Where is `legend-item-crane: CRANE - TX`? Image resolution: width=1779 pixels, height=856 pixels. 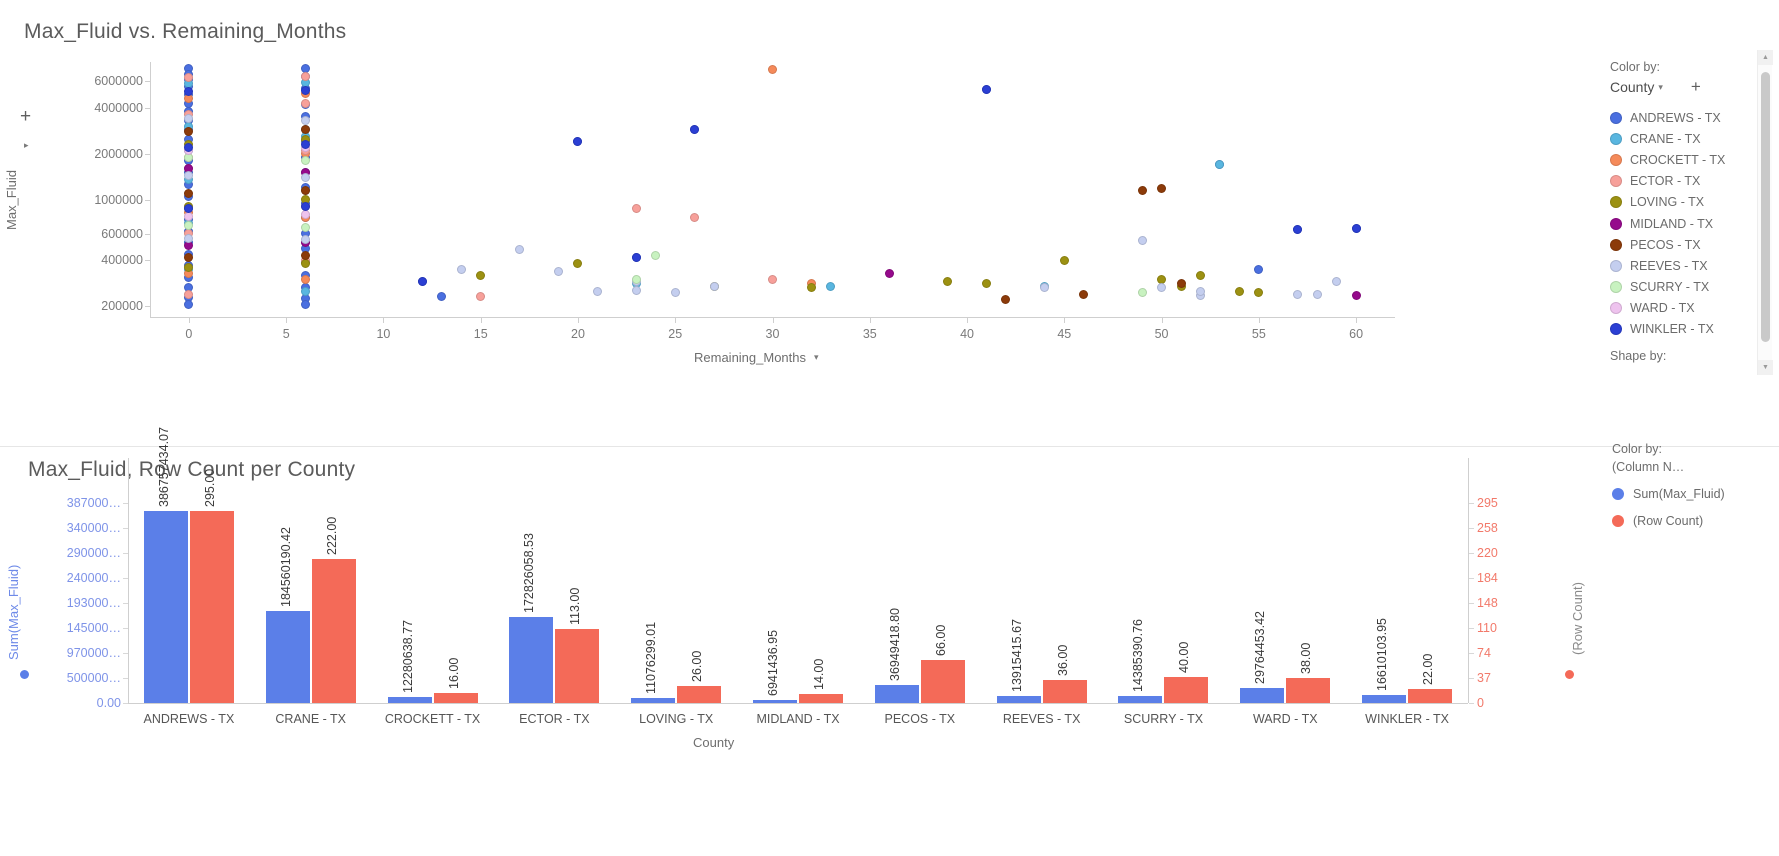 legend-item-crane: CRANE - TX is located at coordinates (1685, 138).